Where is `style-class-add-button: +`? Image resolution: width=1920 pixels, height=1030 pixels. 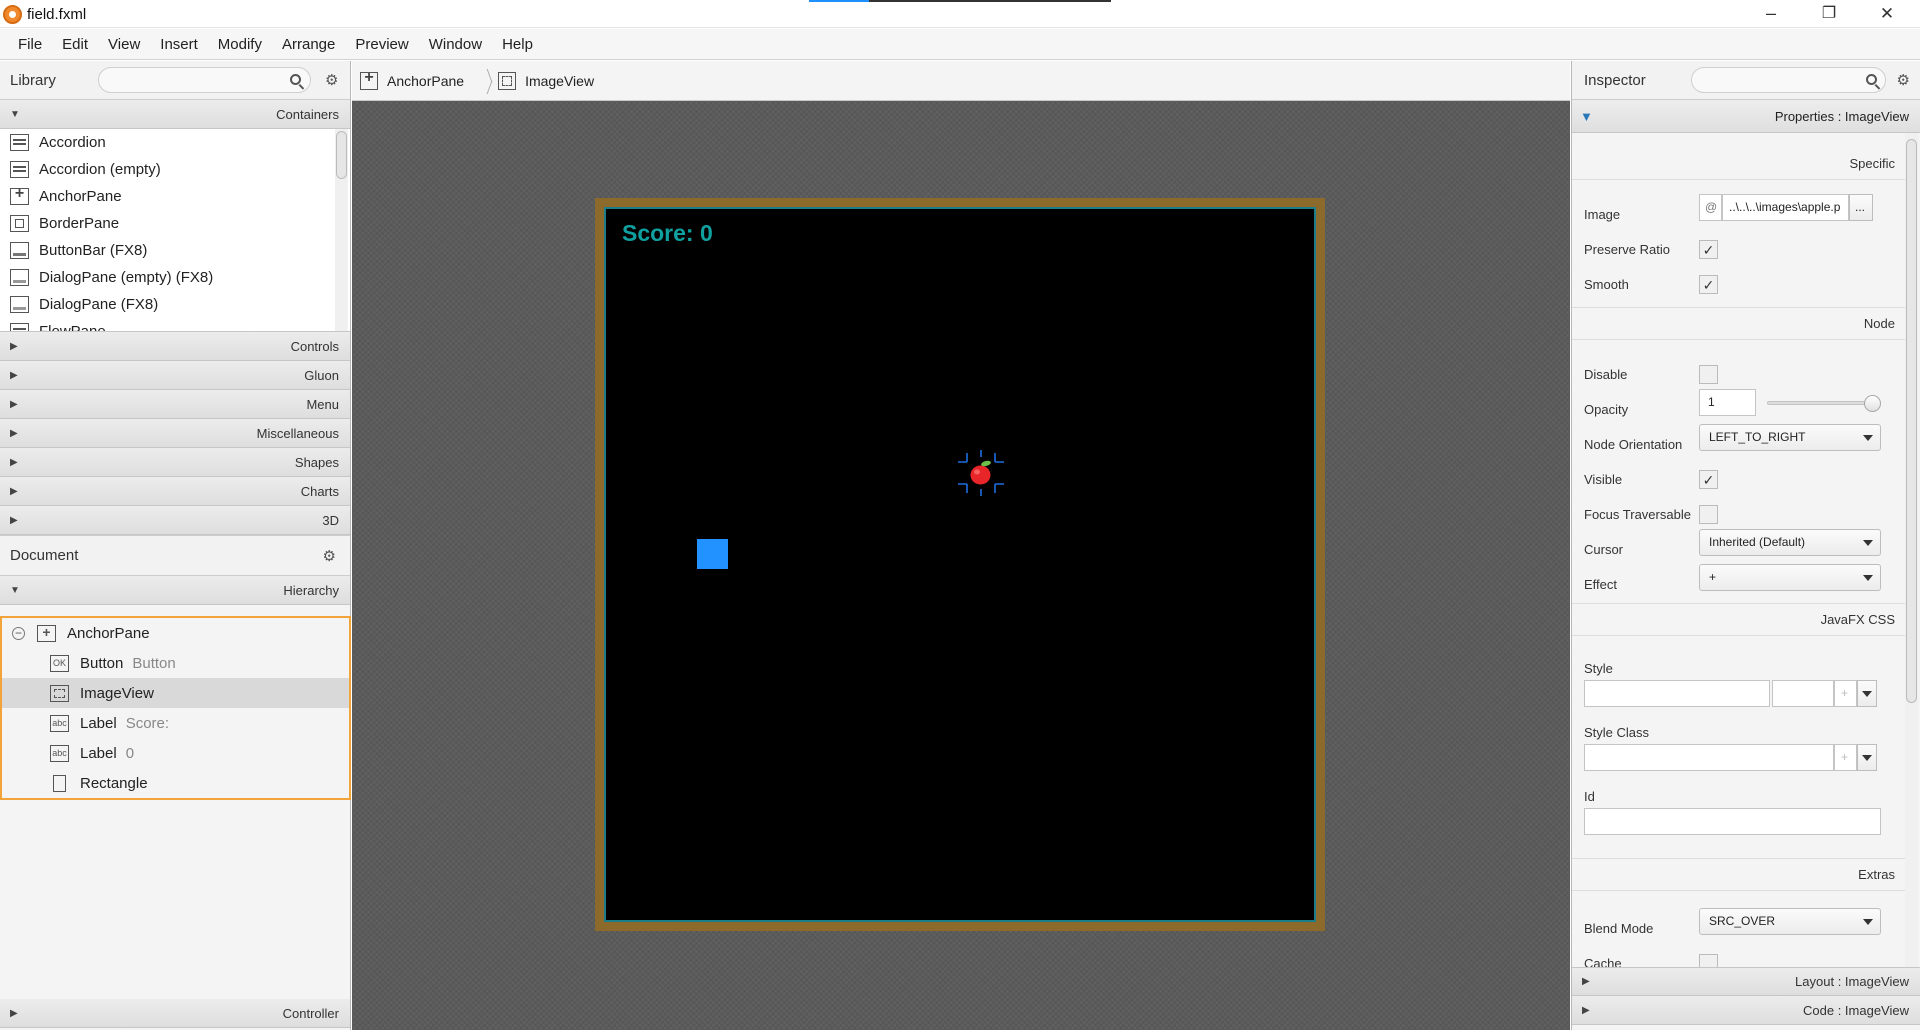
style-class-add-button: + is located at coordinates (1845, 757).